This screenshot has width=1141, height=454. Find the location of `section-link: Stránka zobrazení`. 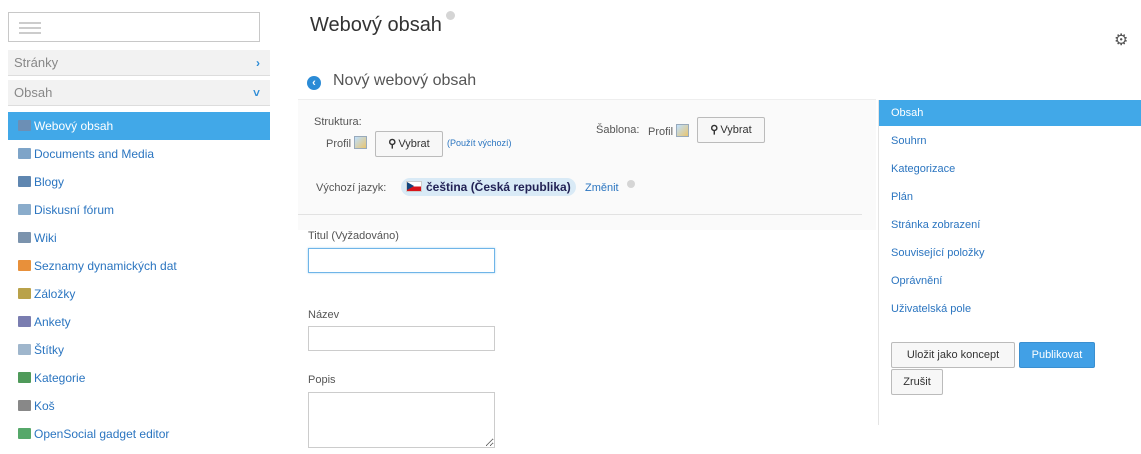

section-link: Stránka zobrazení is located at coordinates (1010, 225).